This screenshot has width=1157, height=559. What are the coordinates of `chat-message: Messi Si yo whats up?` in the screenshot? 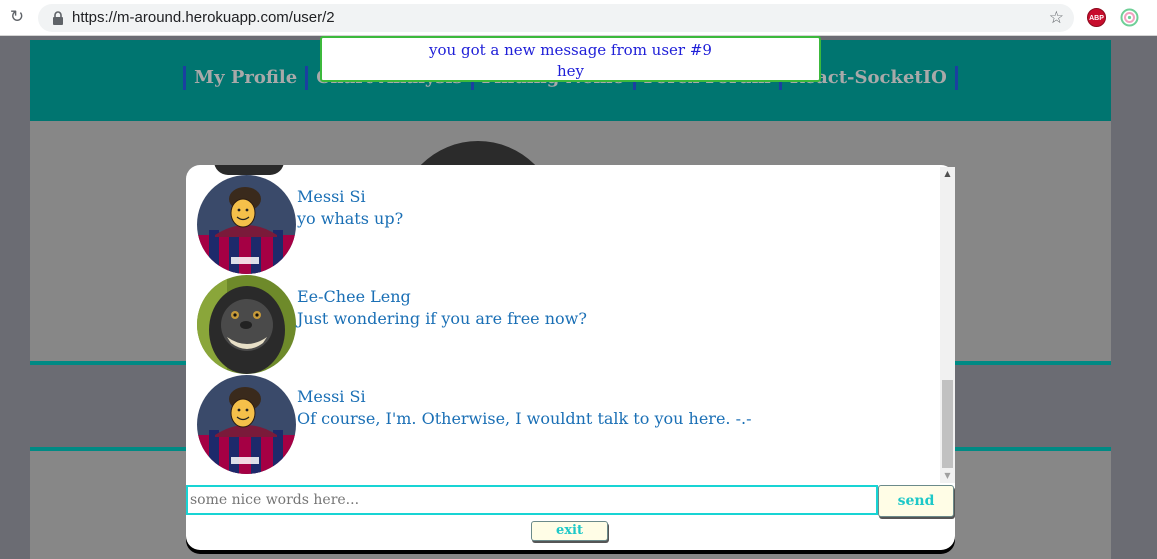 It's located at (562, 225).